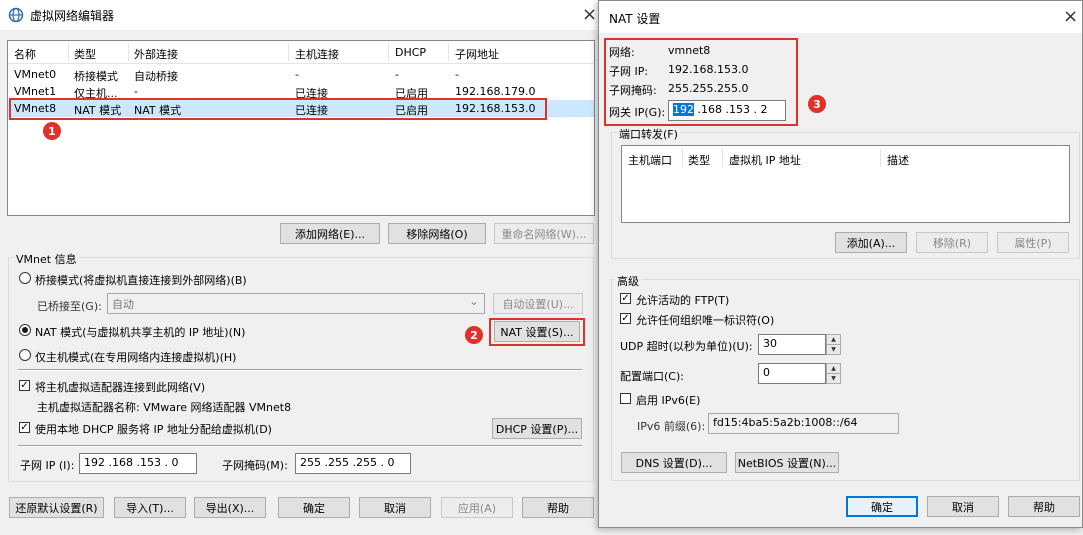  What do you see at coordinates (457, 74) in the screenshot?
I see `cell-subnet: -` at bounding box center [457, 74].